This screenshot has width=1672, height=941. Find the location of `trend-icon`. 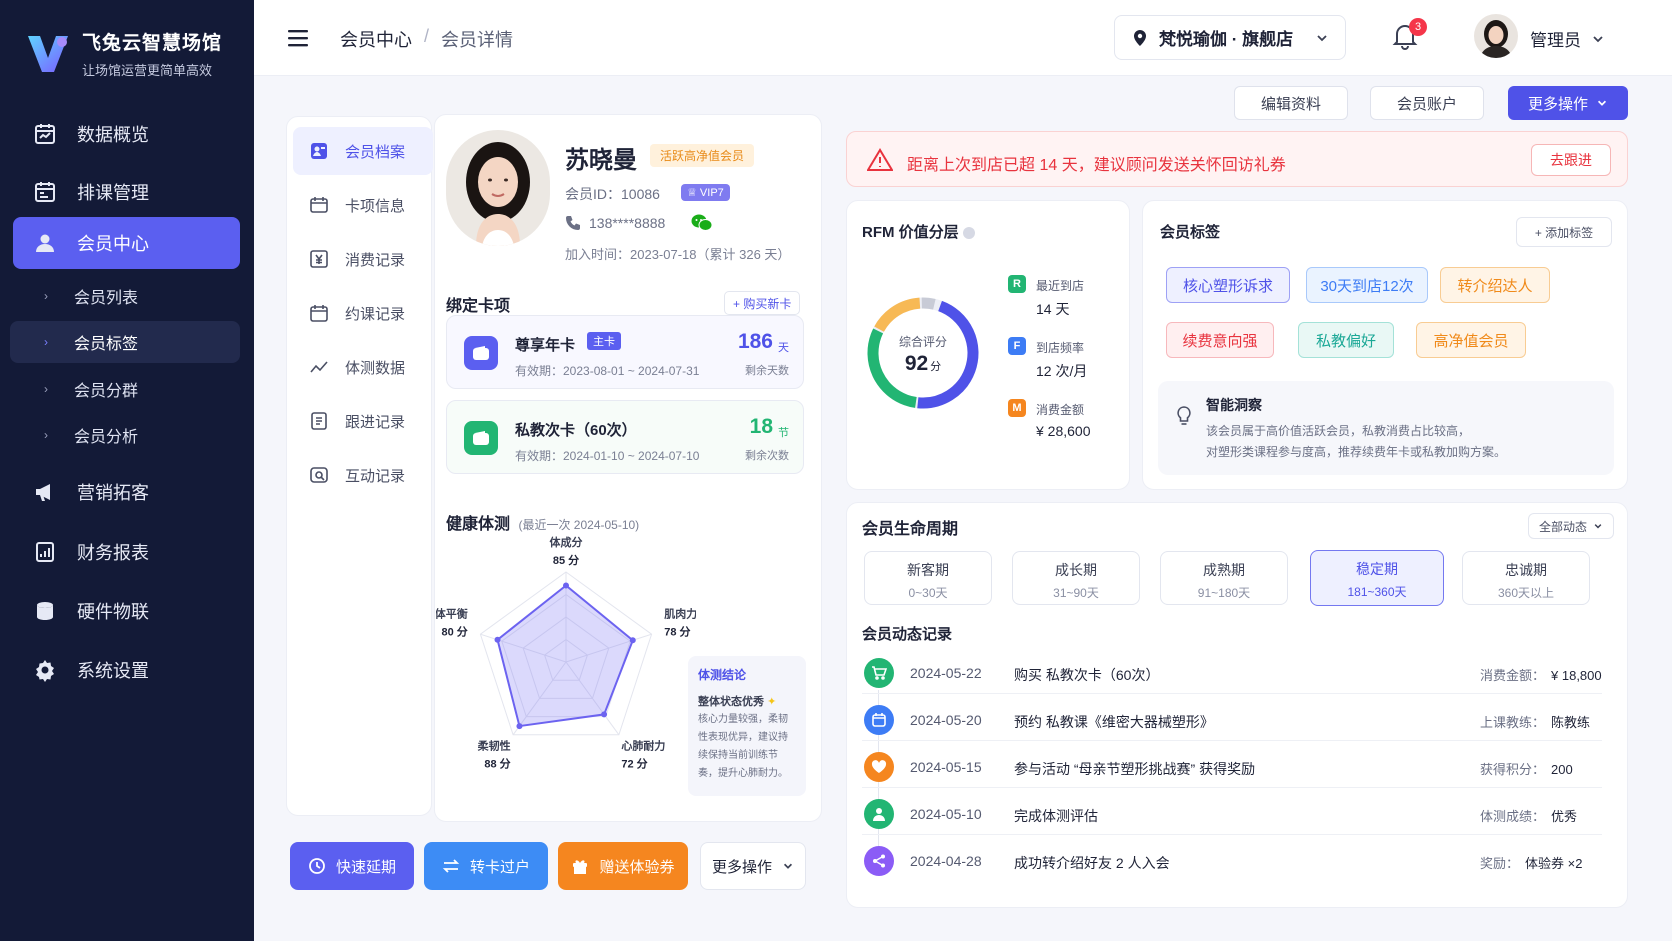

trend-icon is located at coordinates (319, 367).